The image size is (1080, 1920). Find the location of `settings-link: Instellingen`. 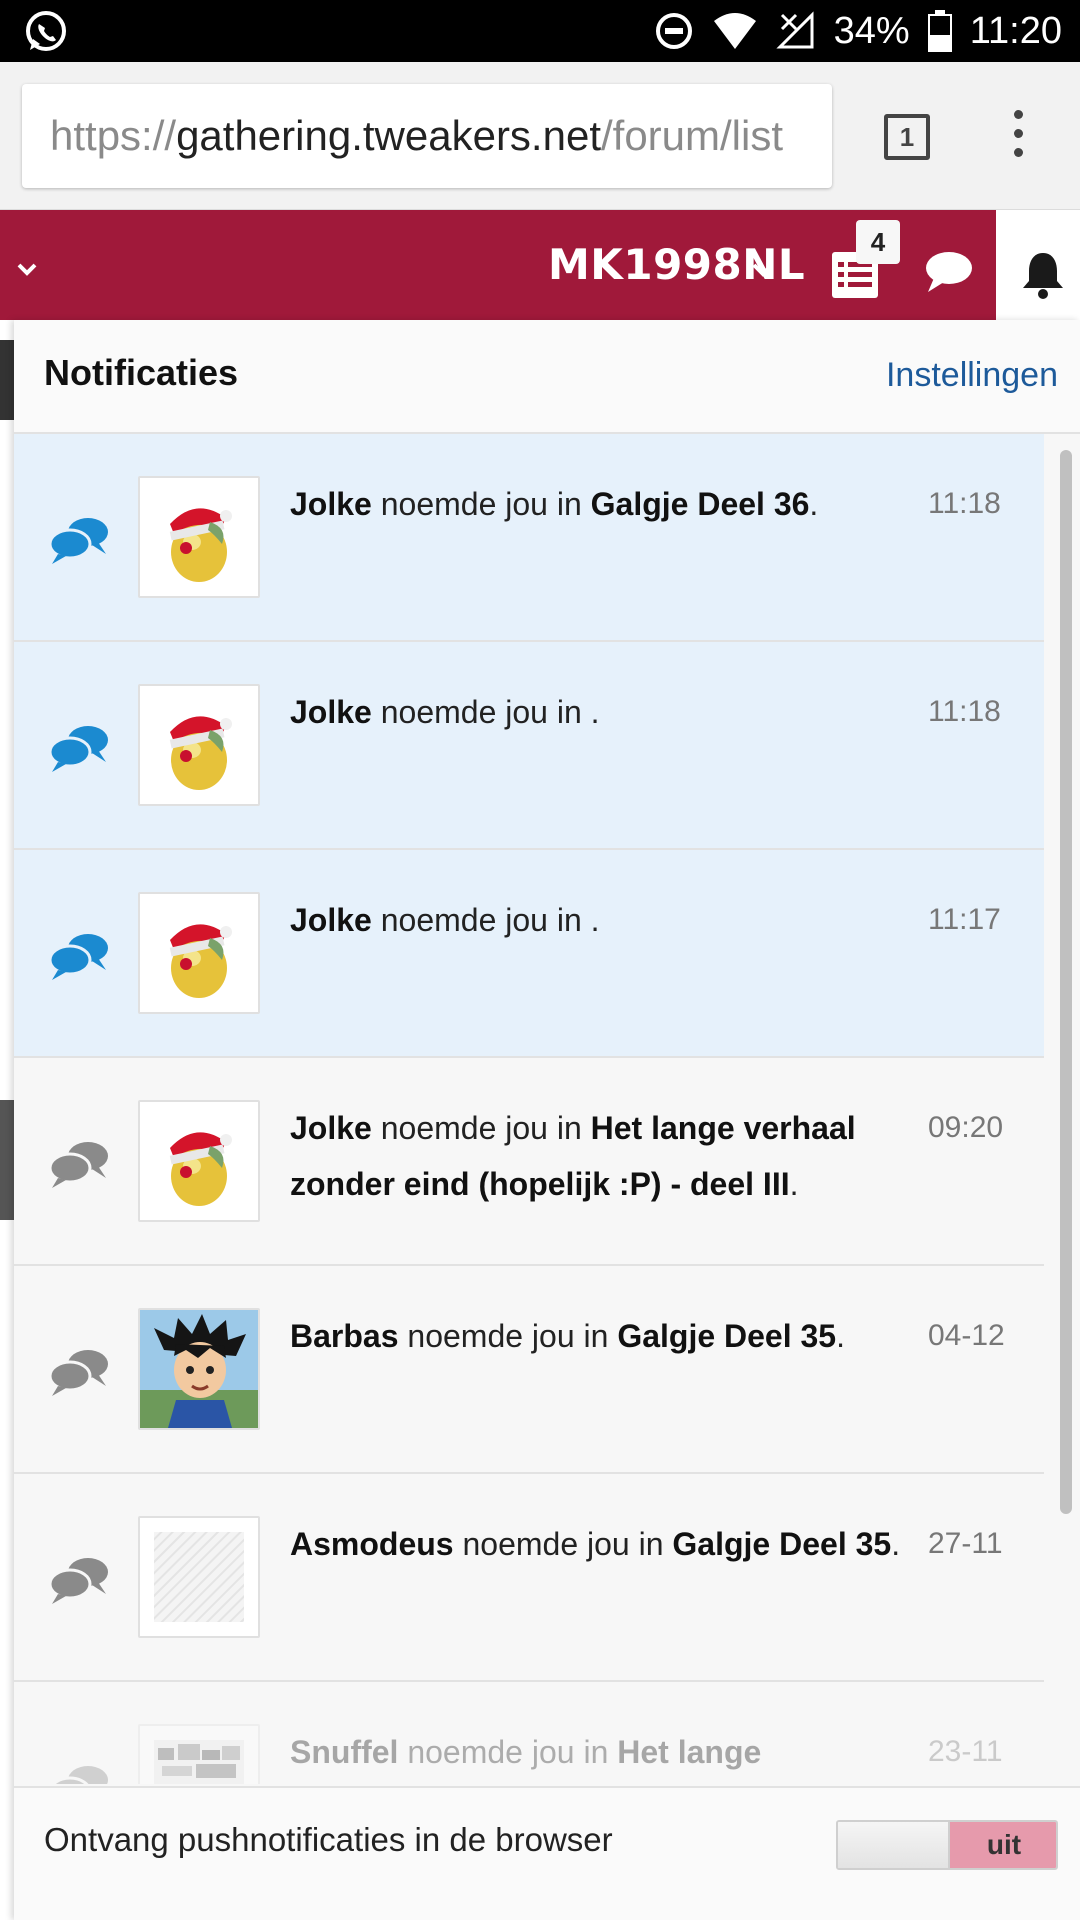

settings-link: Instellingen is located at coordinates (972, 375).